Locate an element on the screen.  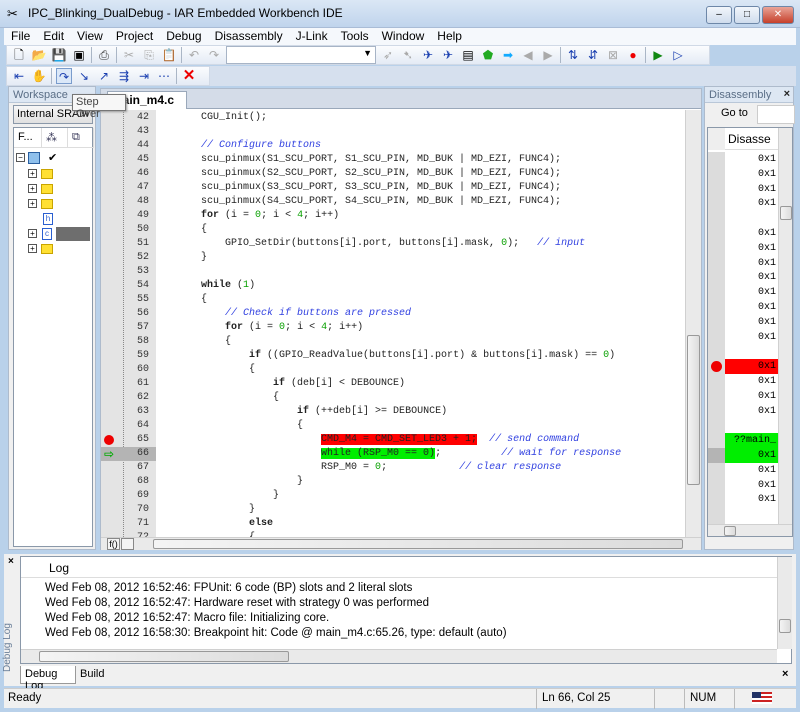
menu-disassembly: Disassembly is located at coordinates (248, 36).